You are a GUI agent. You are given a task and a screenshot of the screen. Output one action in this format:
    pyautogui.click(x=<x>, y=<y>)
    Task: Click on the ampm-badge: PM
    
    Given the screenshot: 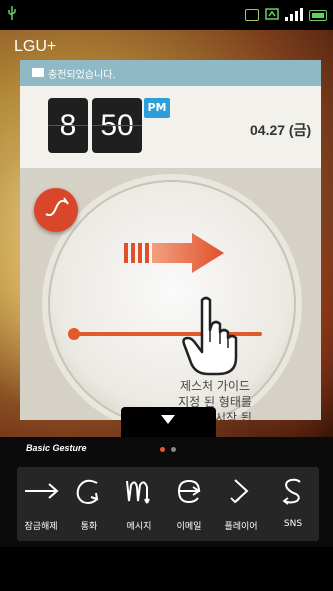 What is the action you would take?
    pyautogui.click(x=157, y=108)
    